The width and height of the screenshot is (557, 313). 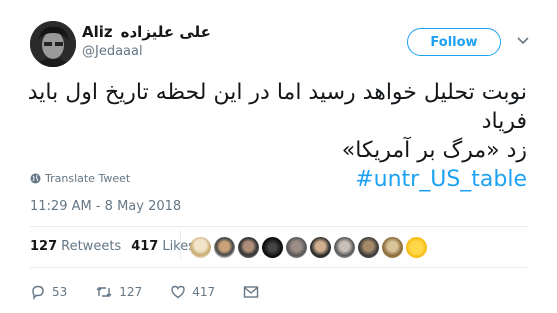 I want to click on like-count: 417, so click(x=204, y=292).